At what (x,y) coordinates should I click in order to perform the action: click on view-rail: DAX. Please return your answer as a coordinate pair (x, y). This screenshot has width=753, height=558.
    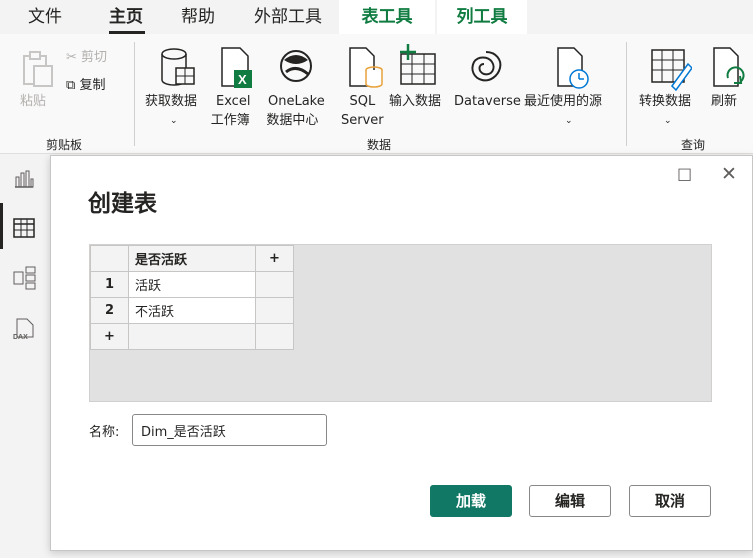
    Looking at the image, I should click on (25, 356).